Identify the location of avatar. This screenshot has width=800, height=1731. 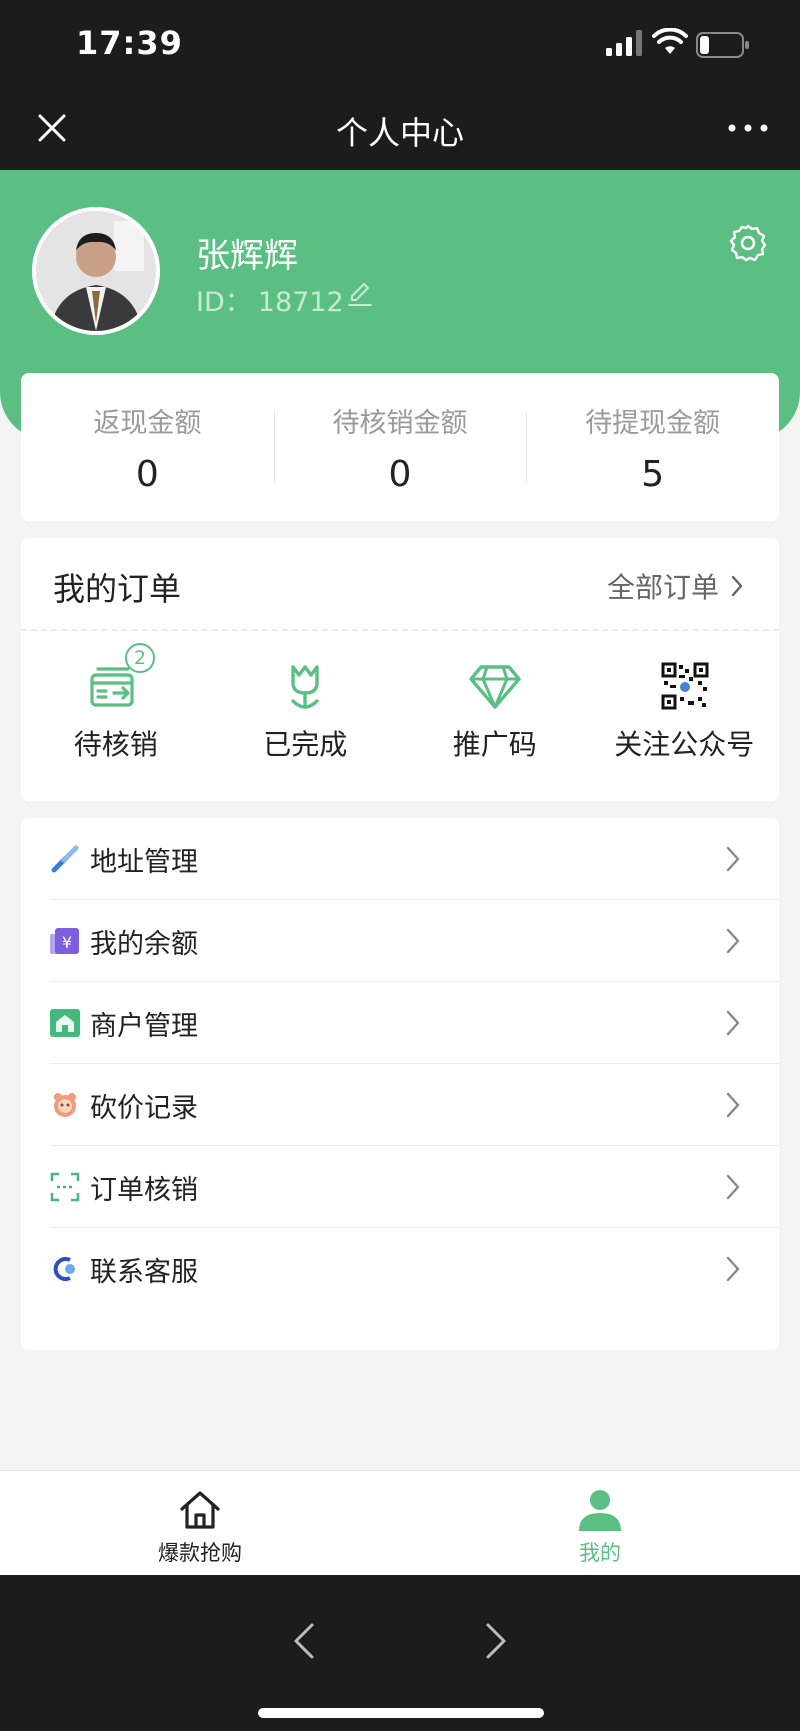
(96, 271).